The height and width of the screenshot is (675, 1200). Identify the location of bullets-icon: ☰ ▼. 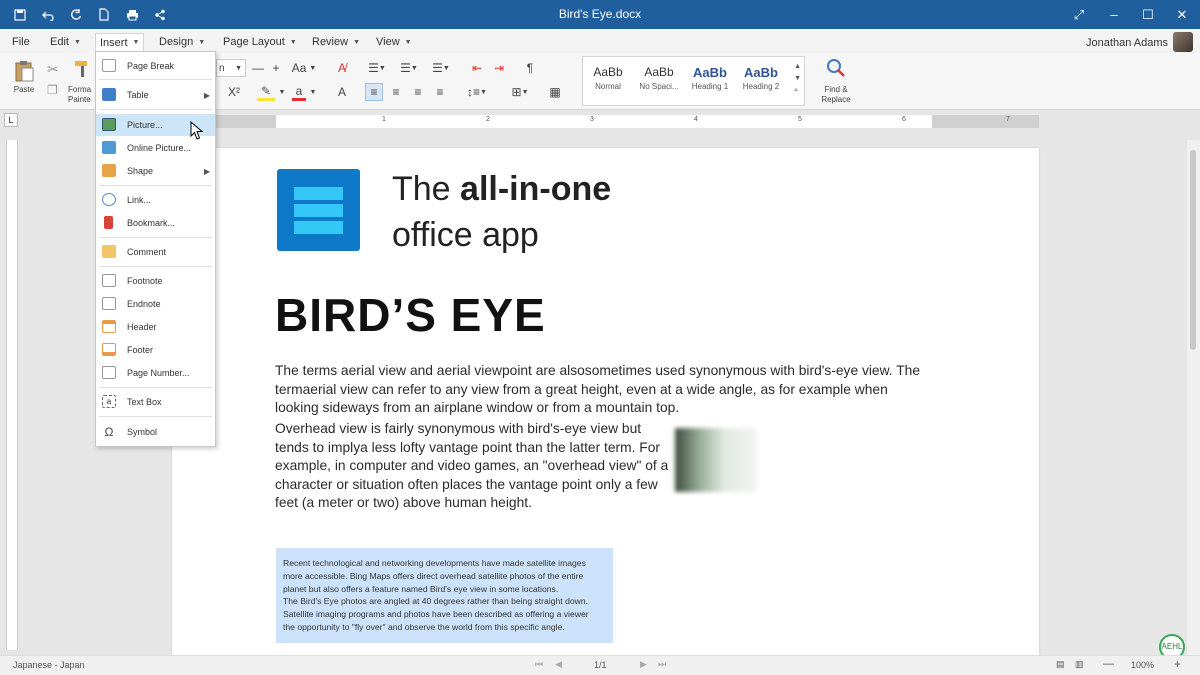
(377, 68).